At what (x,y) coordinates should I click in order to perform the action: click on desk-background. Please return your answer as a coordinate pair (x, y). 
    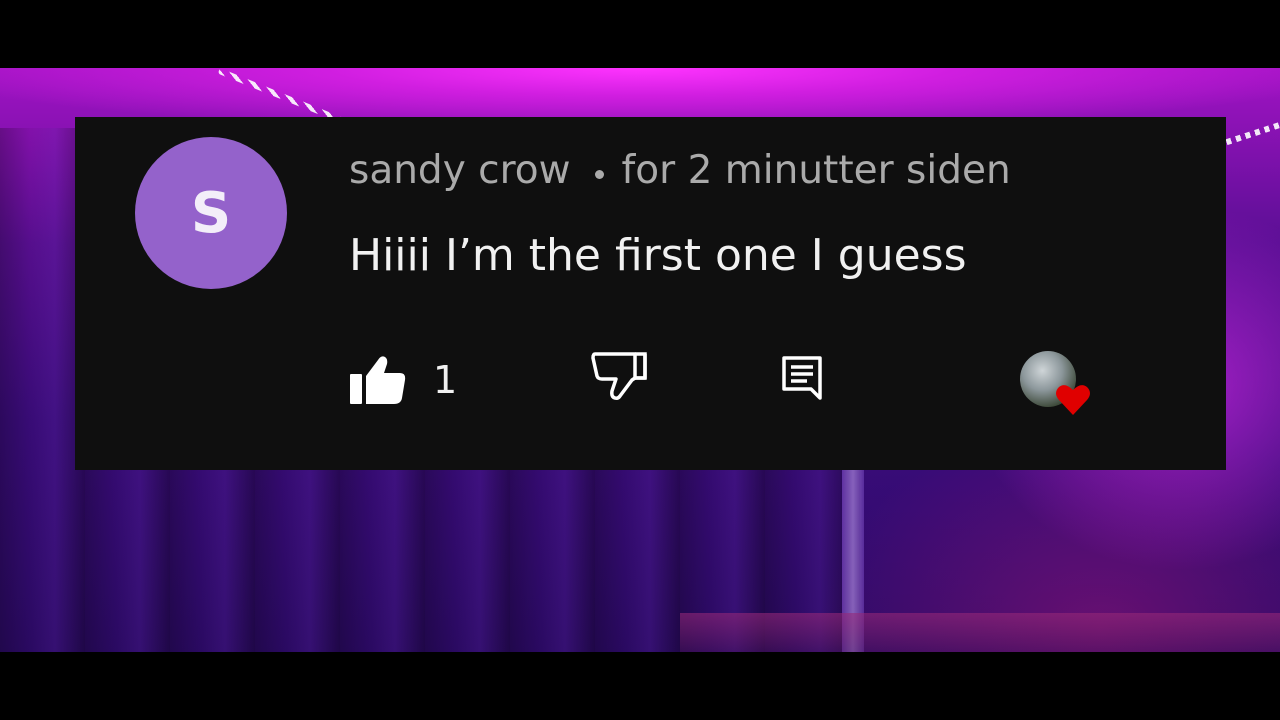
    Looking at the image, I should click on (980, 632).